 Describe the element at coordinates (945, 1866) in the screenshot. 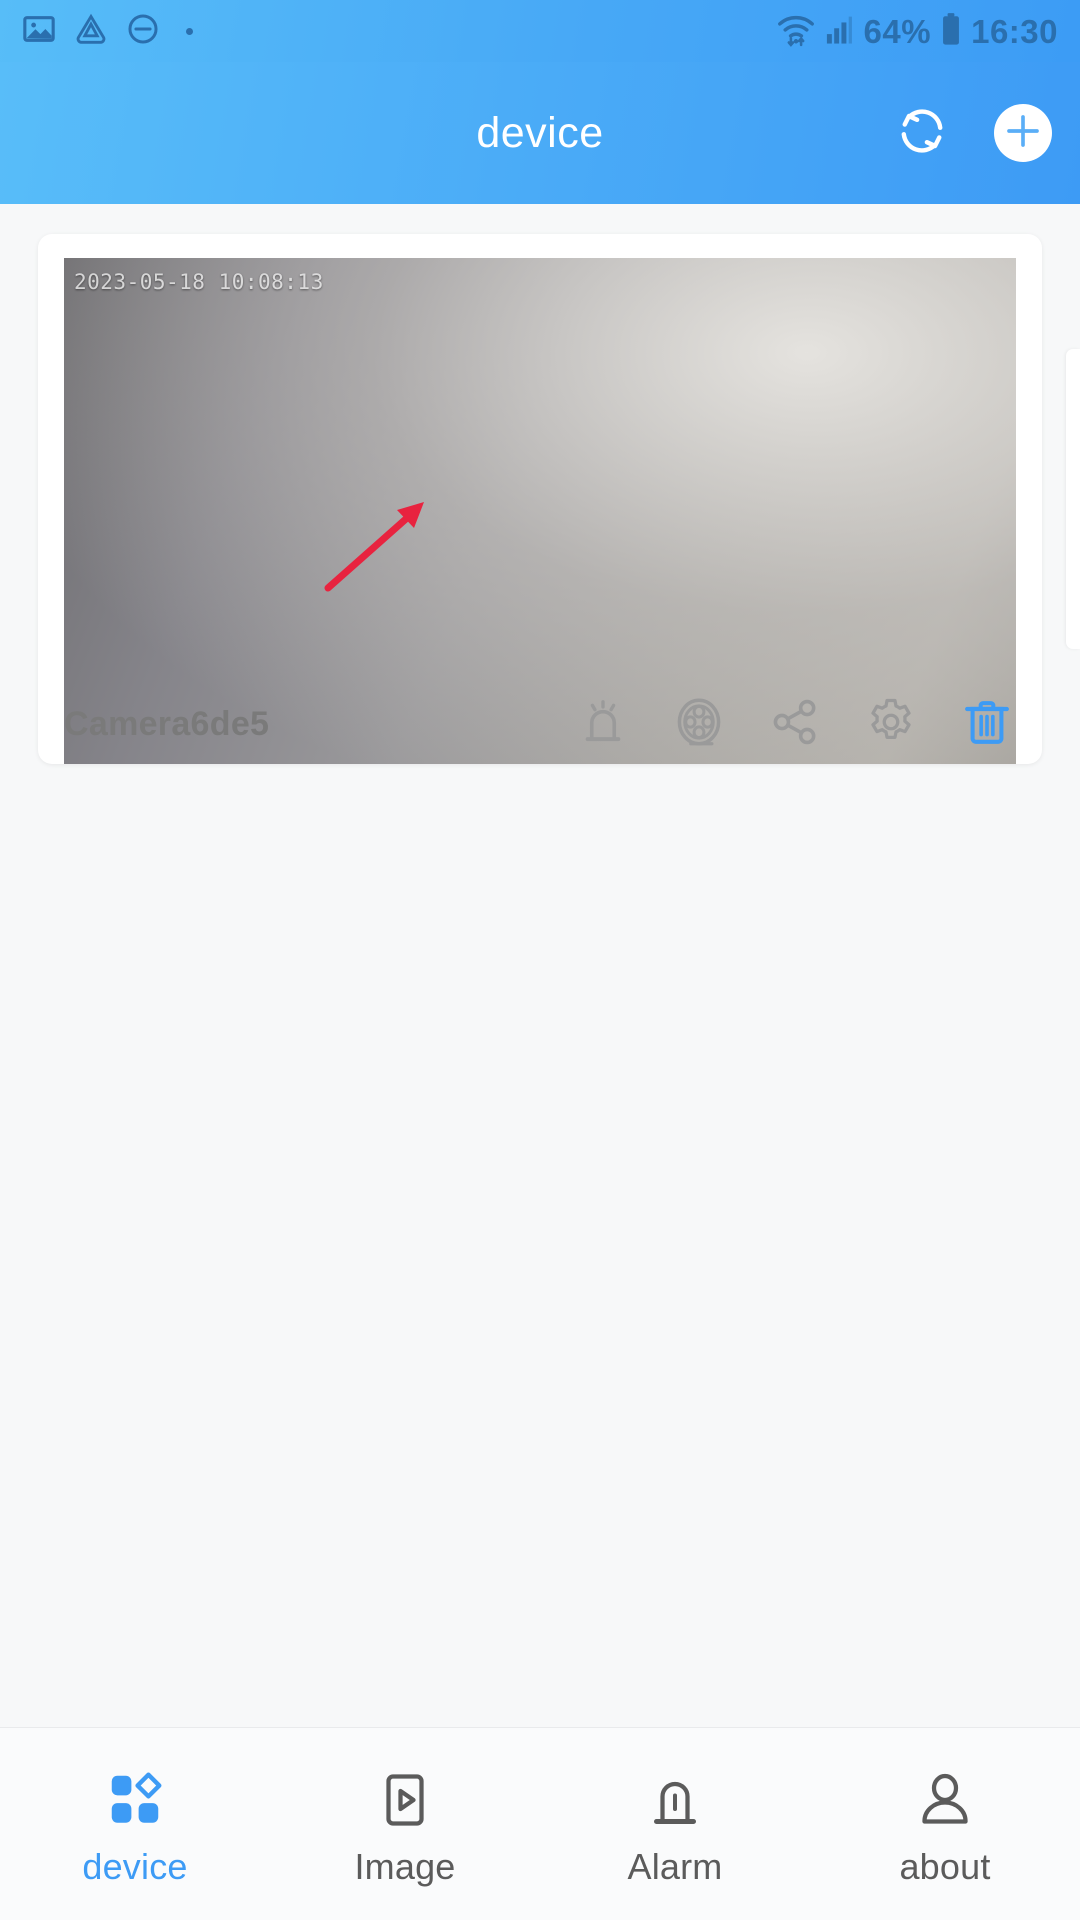

I see `nav-label-about: about` at that location.